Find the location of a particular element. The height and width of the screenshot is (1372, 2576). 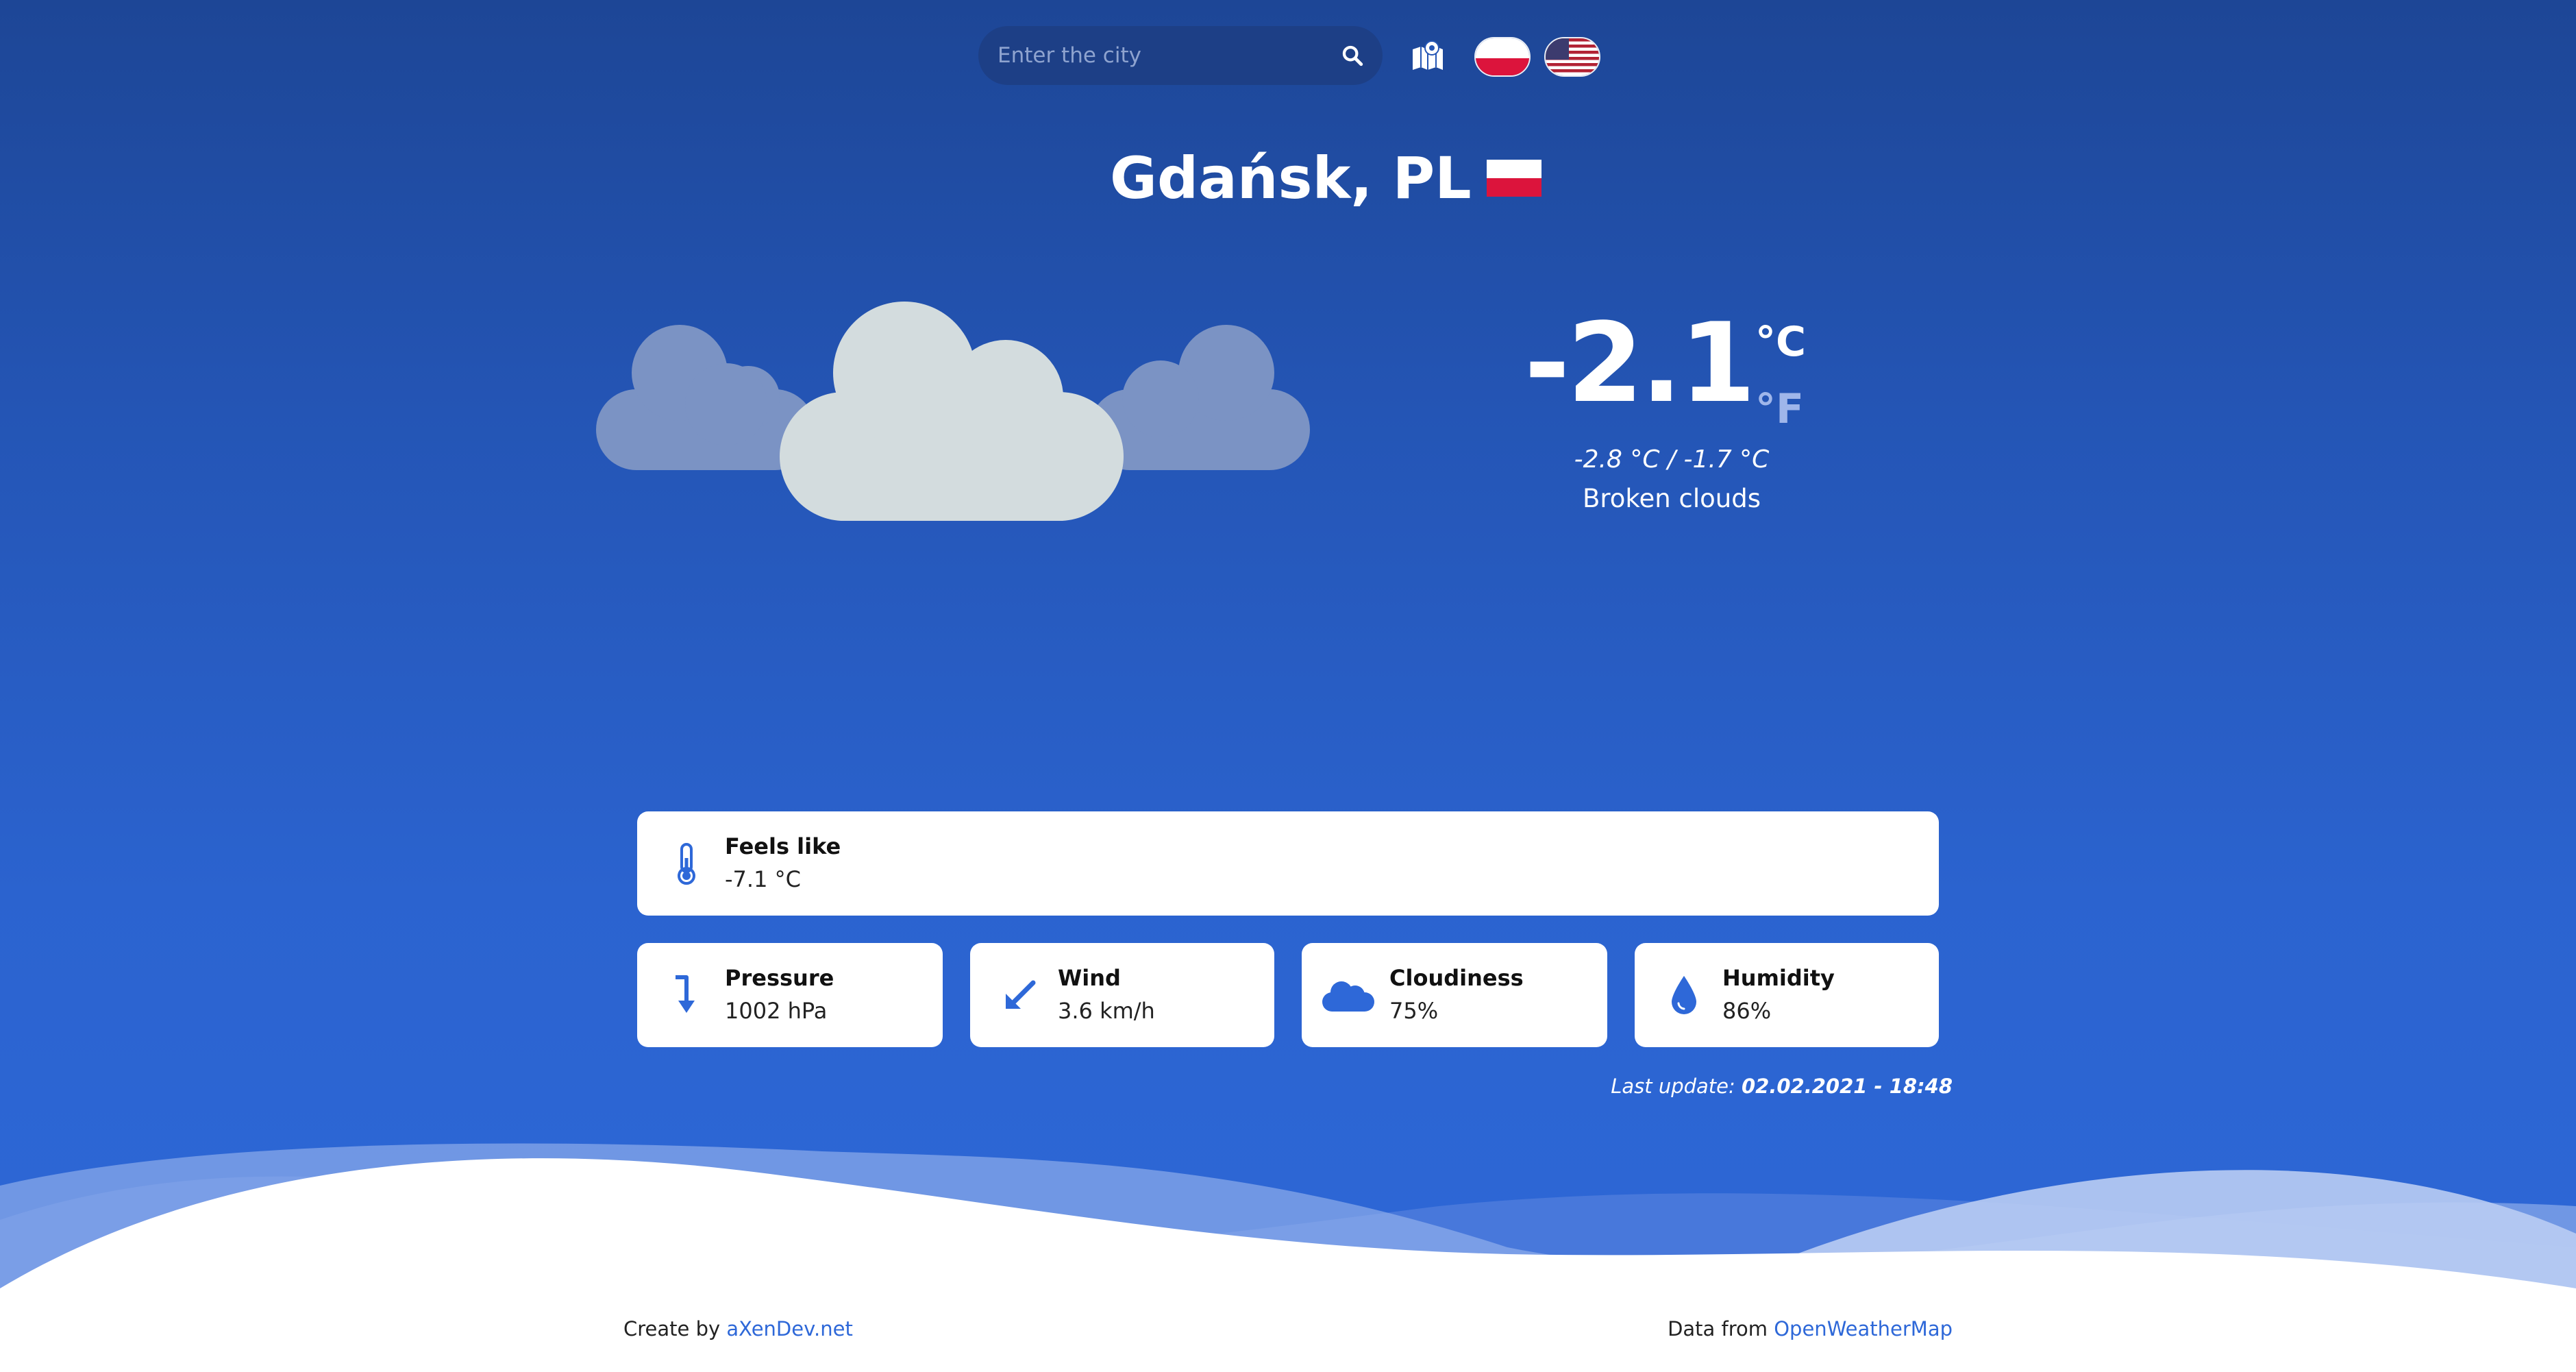

feels-like-card: Feels like -7.1 °C is located at coordinates (1288, 863).